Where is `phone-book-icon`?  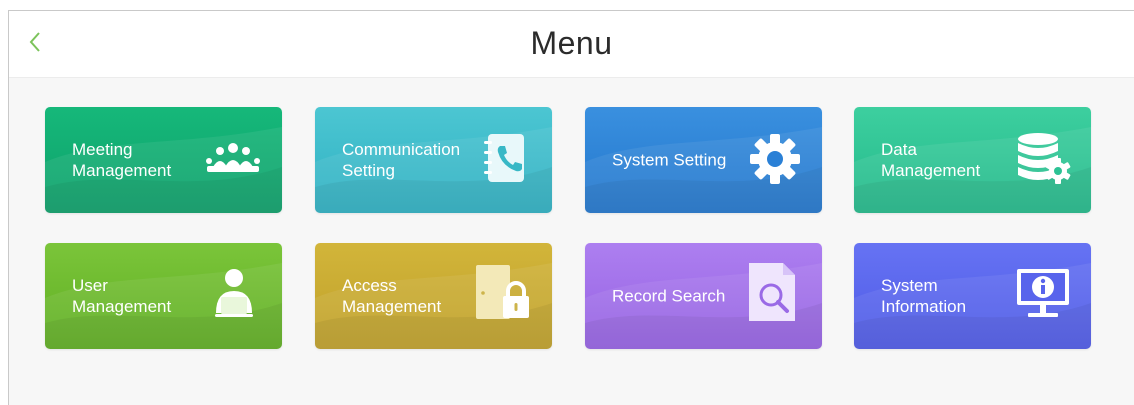
phone-book-icon is located at coordinates (505, 161).